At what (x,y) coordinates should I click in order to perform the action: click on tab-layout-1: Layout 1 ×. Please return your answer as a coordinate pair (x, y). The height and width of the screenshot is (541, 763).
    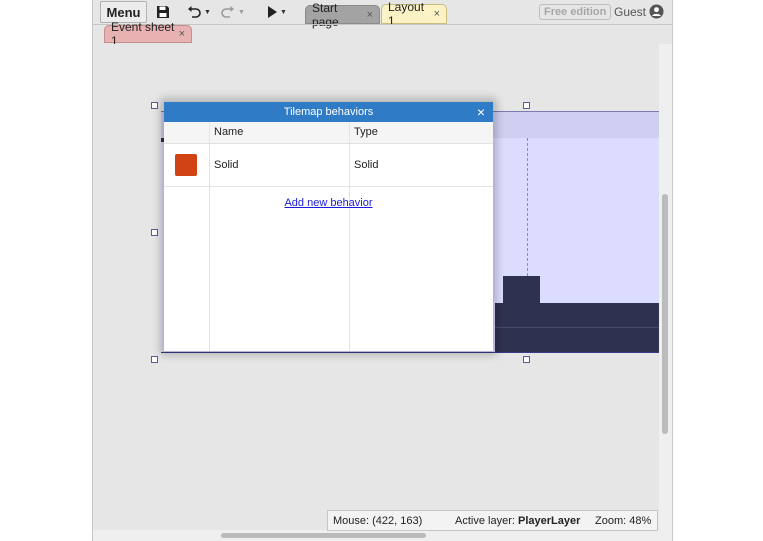
    Looking at the image, I should click on (414, 14).